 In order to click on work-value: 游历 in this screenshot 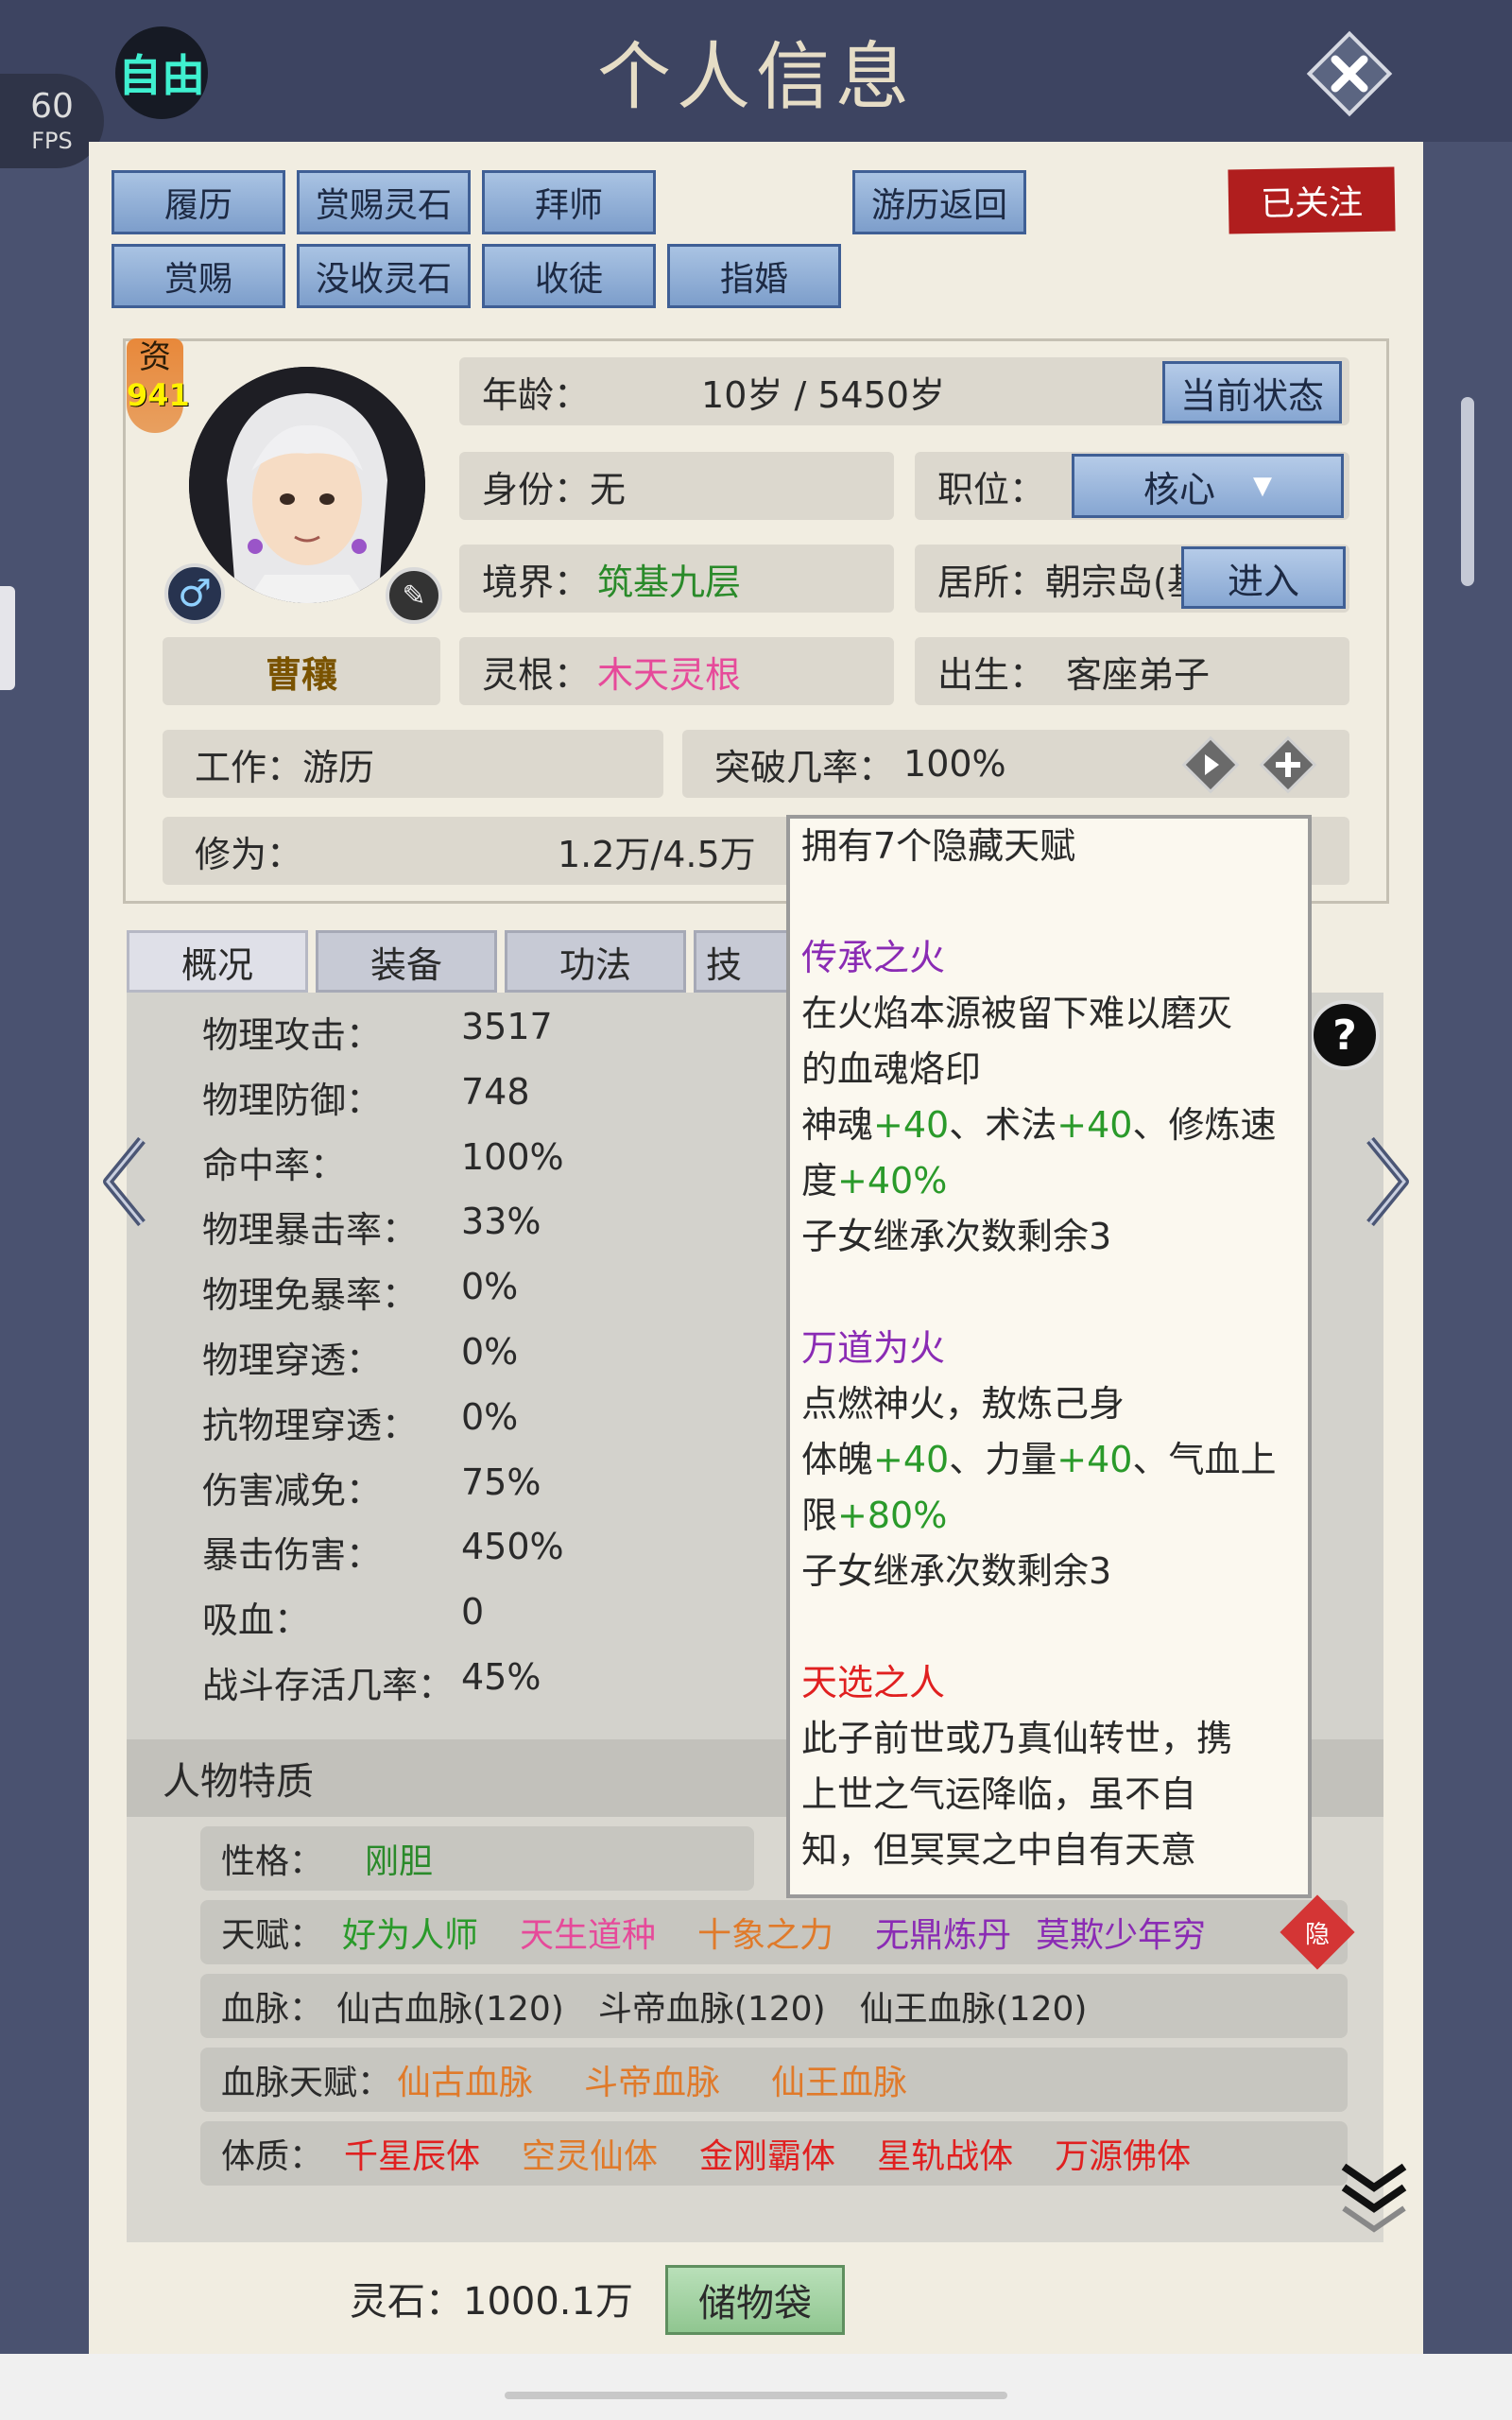, I will do `click(338, 767)`.